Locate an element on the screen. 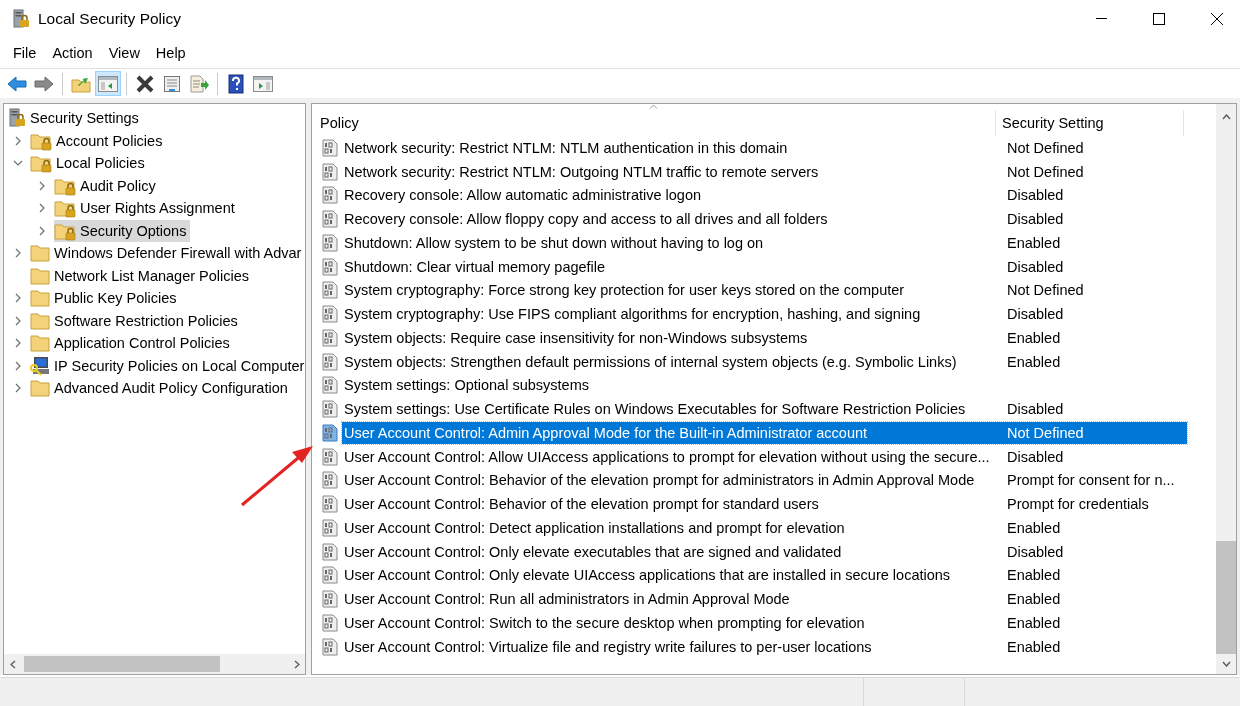  policy-row: User Account Control: Detect application installations and prompt for elevation Enabled is located at coordinates (764, 527).